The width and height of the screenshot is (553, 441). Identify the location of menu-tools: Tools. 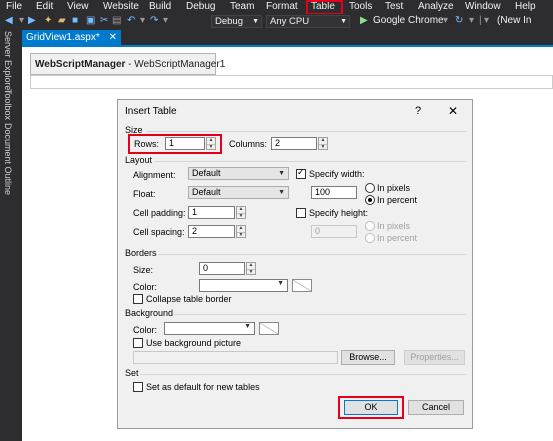
(360, 6).